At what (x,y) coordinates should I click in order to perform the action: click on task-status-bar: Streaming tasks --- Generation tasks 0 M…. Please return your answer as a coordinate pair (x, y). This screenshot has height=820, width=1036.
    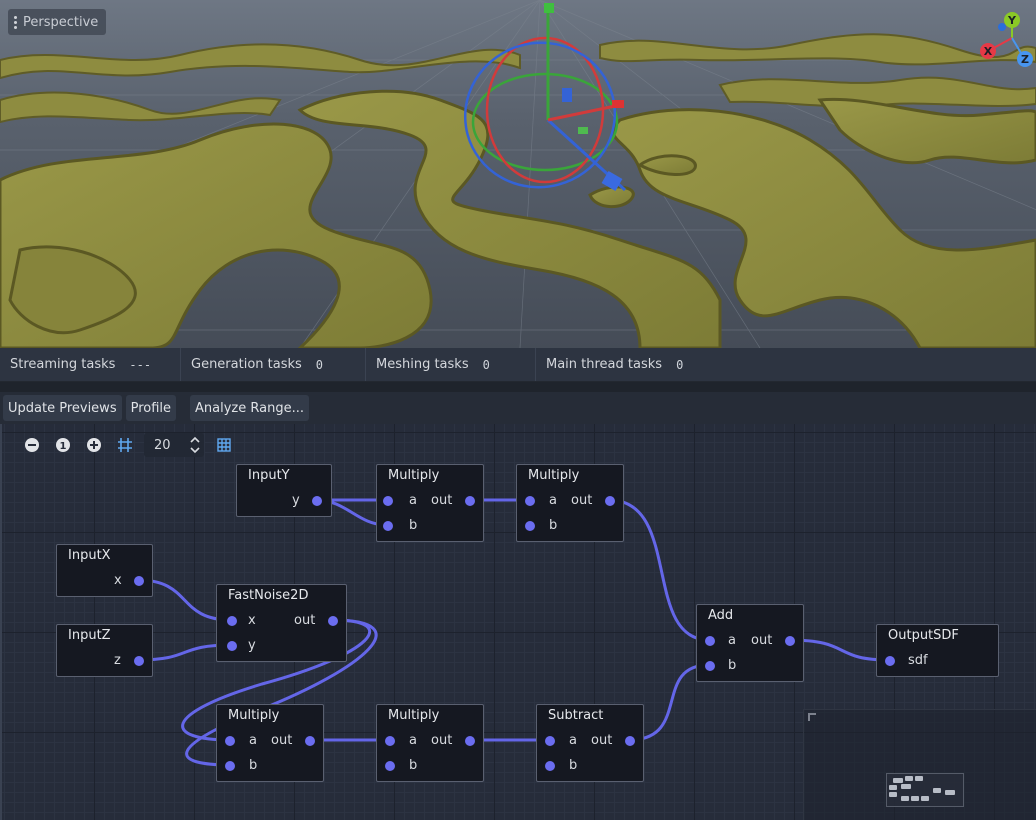
    Looking at the image, I should click on (518, 365).